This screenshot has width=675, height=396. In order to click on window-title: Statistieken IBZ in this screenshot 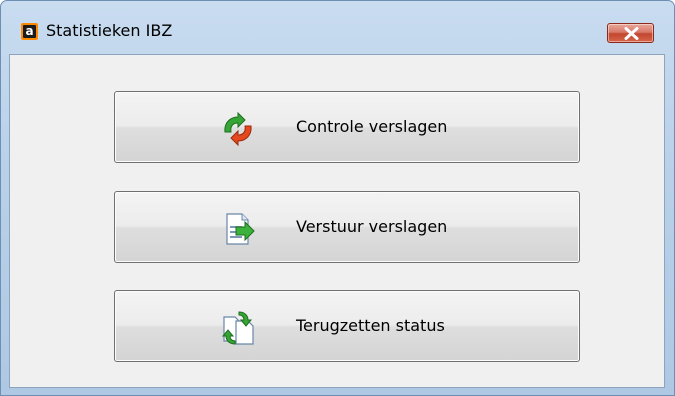, I will do `click(109, 30)`.